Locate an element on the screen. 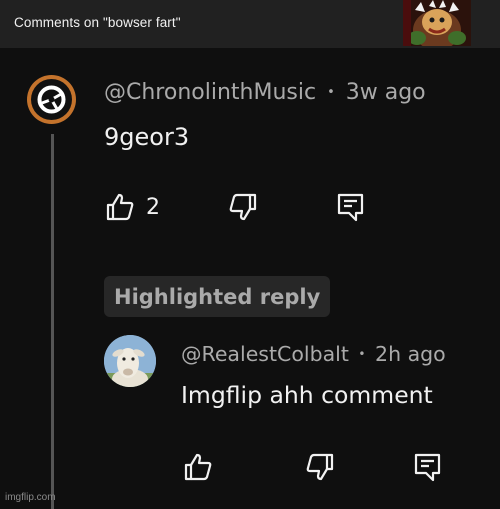  channel-logo-icon is located at coordinates (51, 99).